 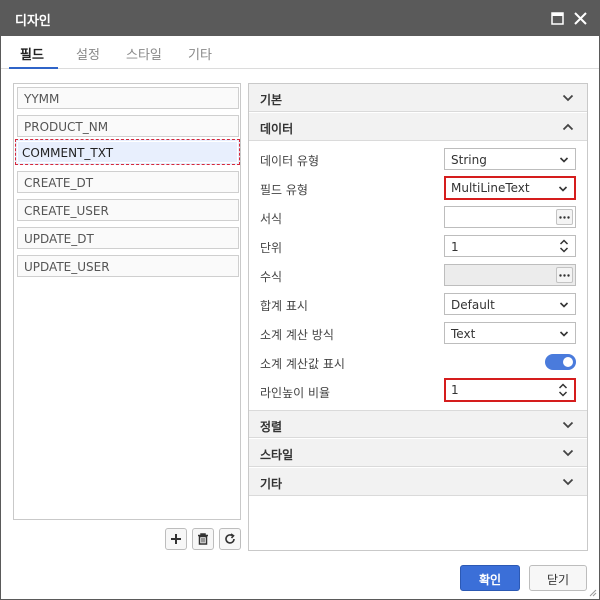 What do you see at coordinates (128, 126) in the screenshot?
I see `list-item: PRODUCT_NM` at bounding box center [128, 126].